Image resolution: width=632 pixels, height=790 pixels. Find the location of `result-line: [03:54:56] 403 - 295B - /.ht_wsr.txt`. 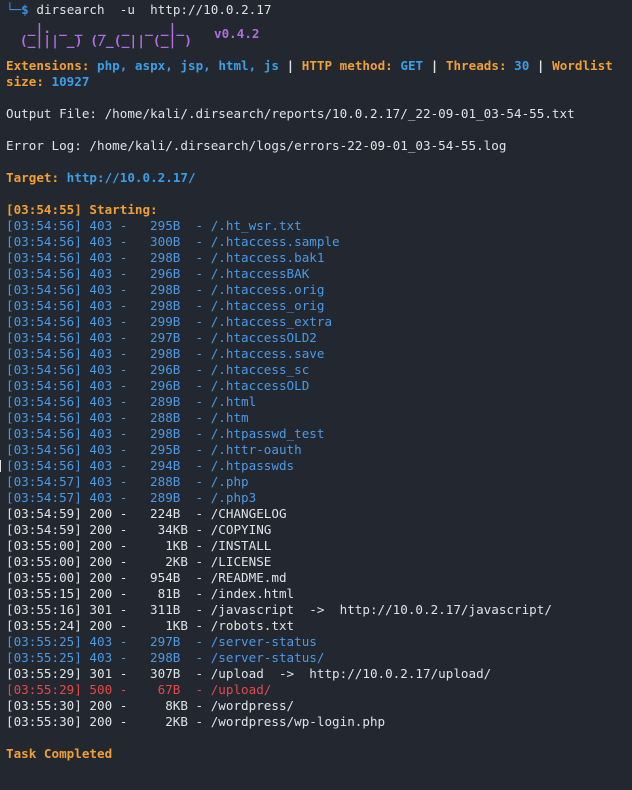

result-line: [03:54:56] 403 - 295B - /.ht_wsr.txt is located at coordinates (154, 225).